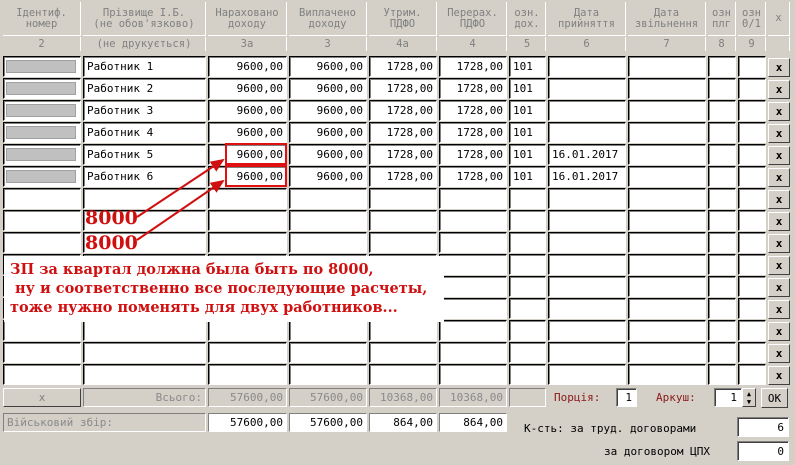 Image resolution: width=795 pixels, height=465 pixels. What do you see at coordinates (144, 198) in the screenshot?
I see `cell-name` at bounding box center [144, 198].